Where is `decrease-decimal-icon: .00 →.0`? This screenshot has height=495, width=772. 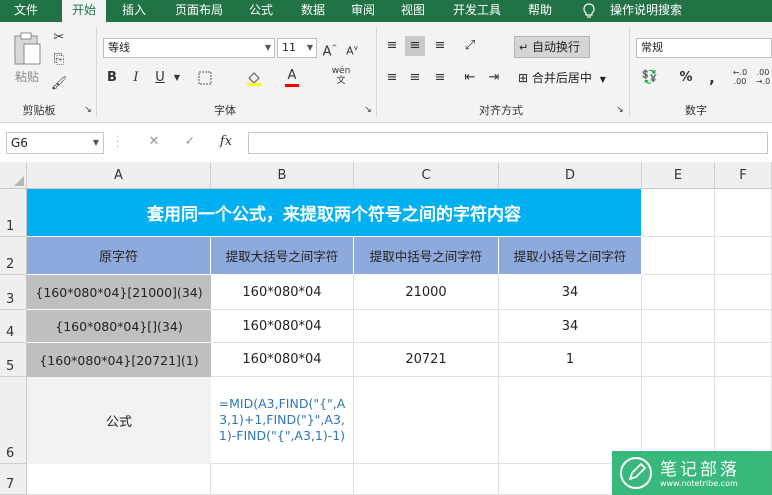
decrease-decimal-icon: .00 →.0 is located at coordinates (763, 77).